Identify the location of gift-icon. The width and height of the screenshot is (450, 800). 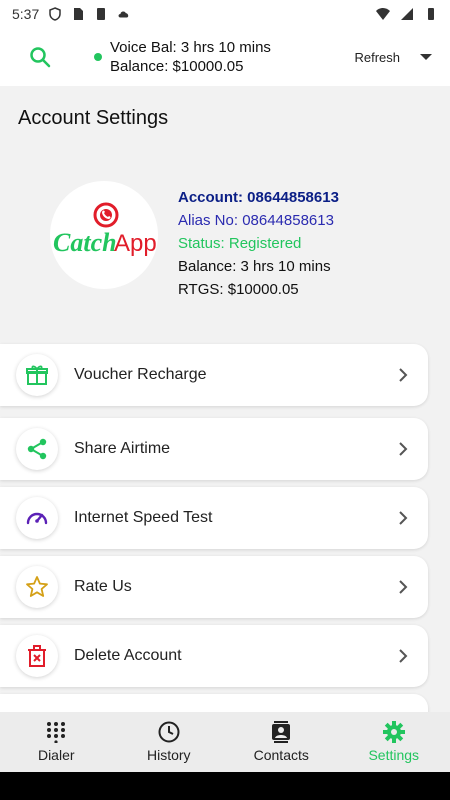
(37, 375).